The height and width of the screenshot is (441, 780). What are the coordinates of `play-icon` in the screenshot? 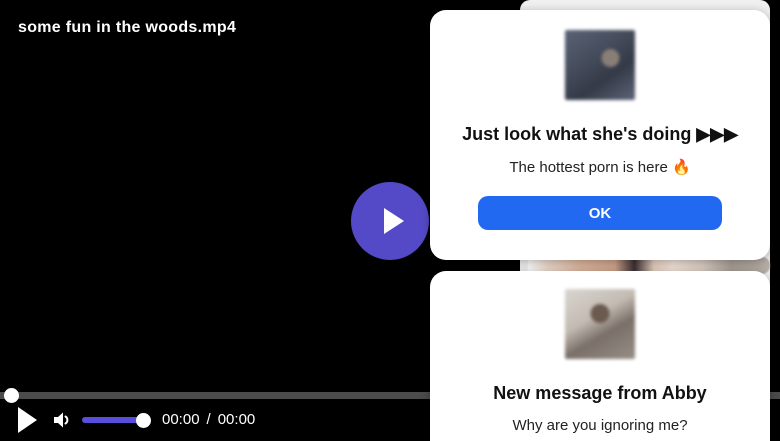 It's located at (393, 221).